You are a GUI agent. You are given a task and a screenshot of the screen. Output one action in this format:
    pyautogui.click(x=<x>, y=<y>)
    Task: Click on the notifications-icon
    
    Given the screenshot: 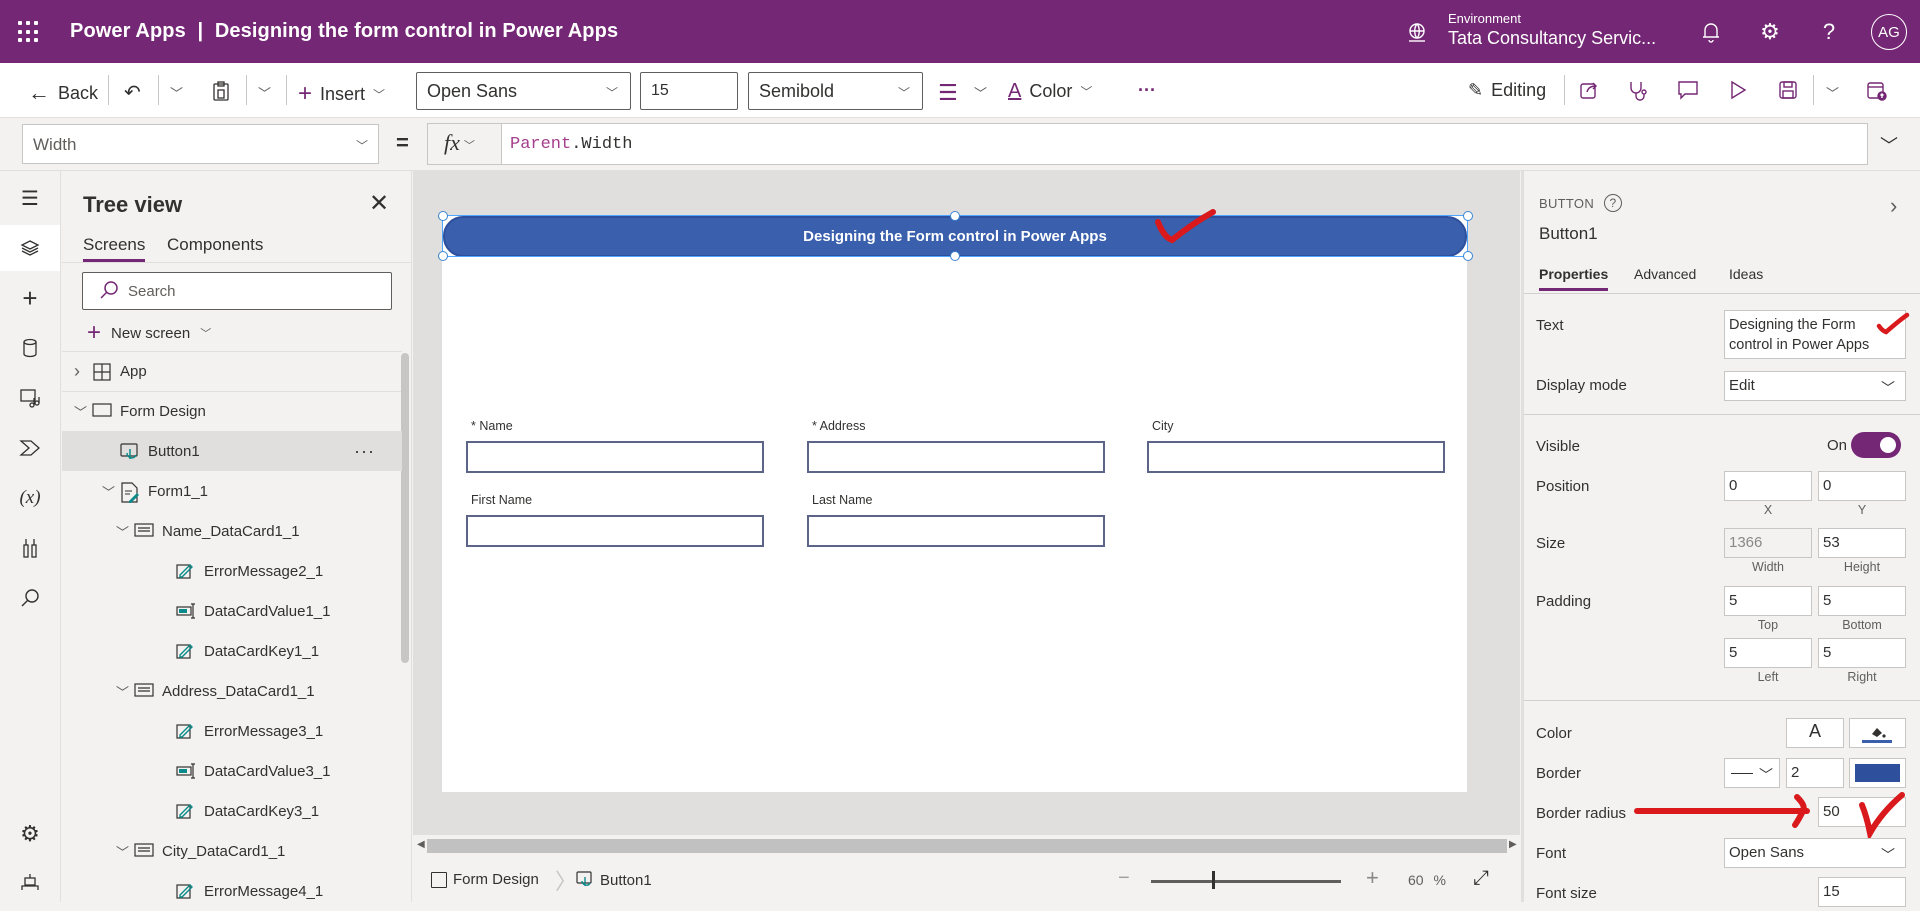 What is the action you would take?
    pyautogui.click(x=1711, y=32)
    